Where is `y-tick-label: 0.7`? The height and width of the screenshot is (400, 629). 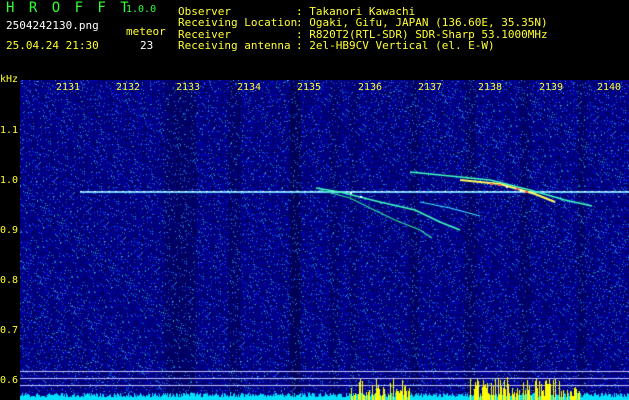
y-tick-label: 0.7 is located at coordinates (9, 330).